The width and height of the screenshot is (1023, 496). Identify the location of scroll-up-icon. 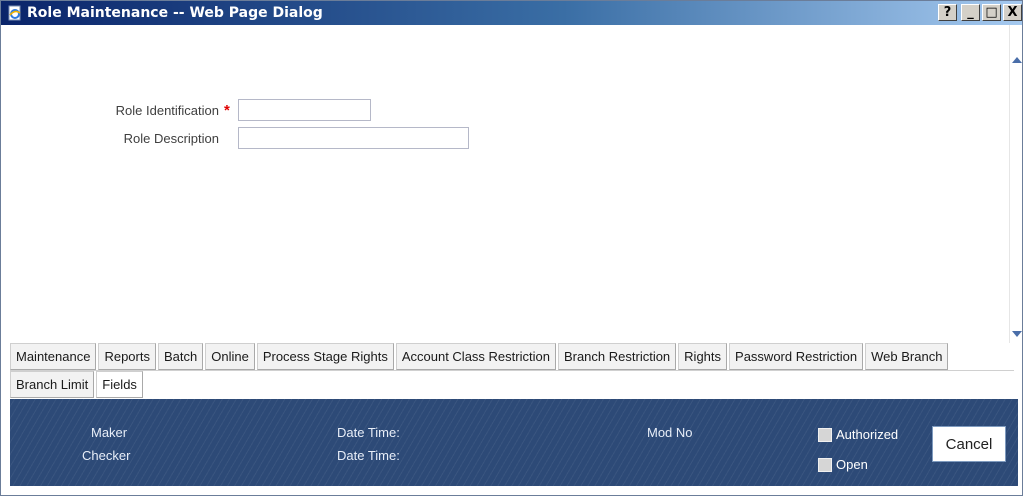
(1017, 60).